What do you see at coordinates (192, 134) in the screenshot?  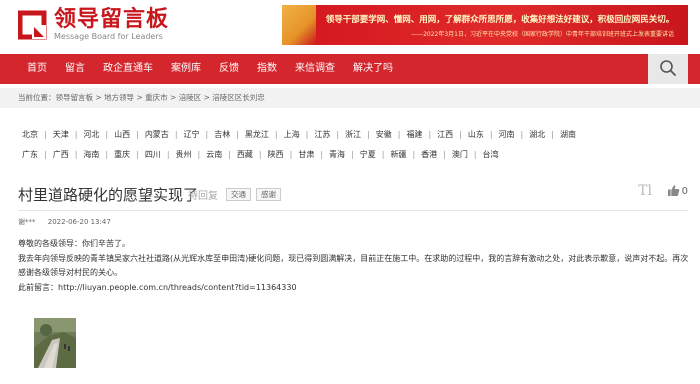 I see `region-link: 辽宁` at bounding box center [192, 134].